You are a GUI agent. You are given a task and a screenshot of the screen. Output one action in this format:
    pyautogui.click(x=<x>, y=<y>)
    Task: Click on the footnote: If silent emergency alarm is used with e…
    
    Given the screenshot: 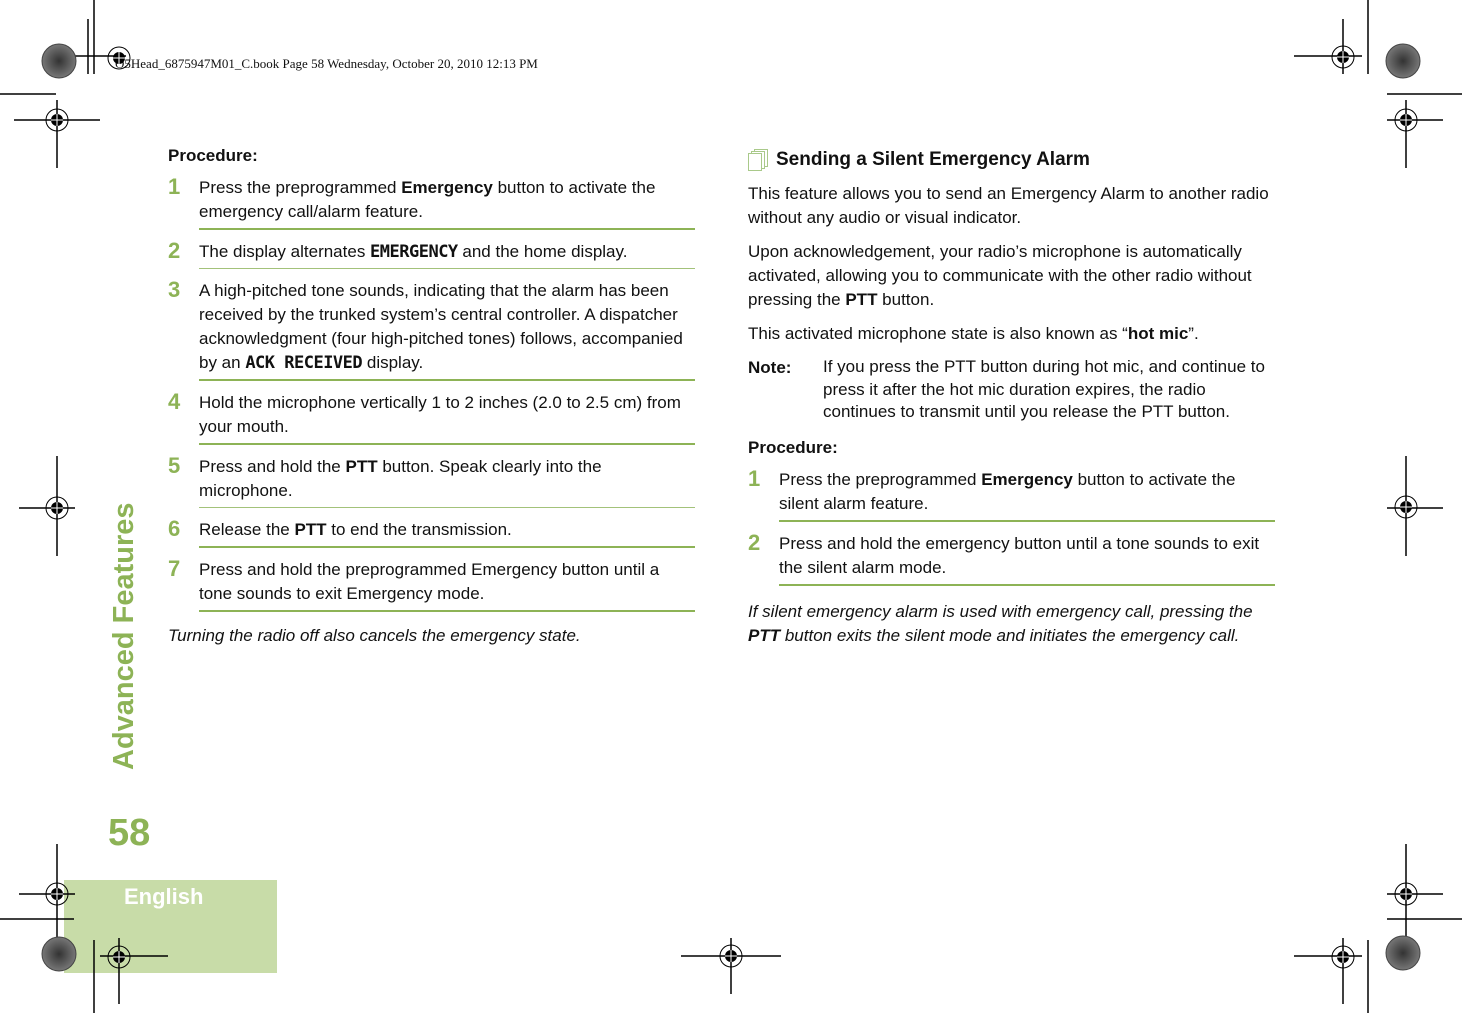 What is the action you would take?
    pyautogui.click(x=1000, y=623)
    